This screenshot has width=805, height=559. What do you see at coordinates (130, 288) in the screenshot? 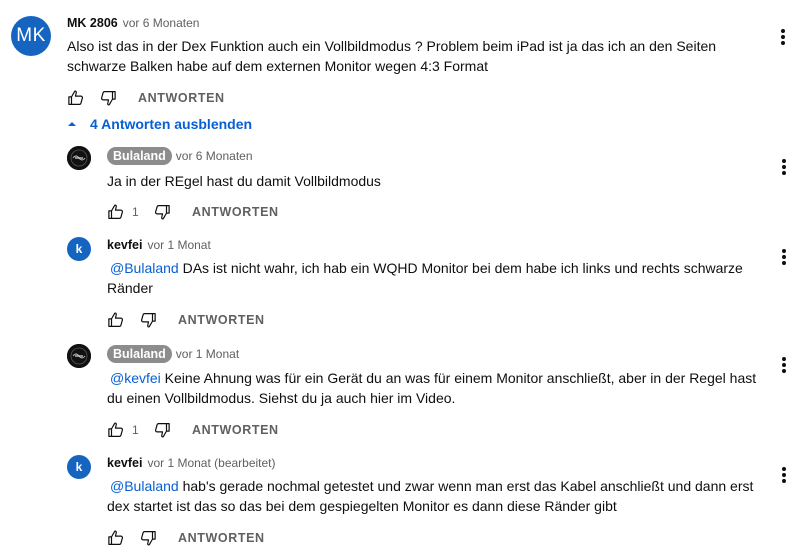
I see `comment-text-line: Ränder` at bounding box center [130, 288].